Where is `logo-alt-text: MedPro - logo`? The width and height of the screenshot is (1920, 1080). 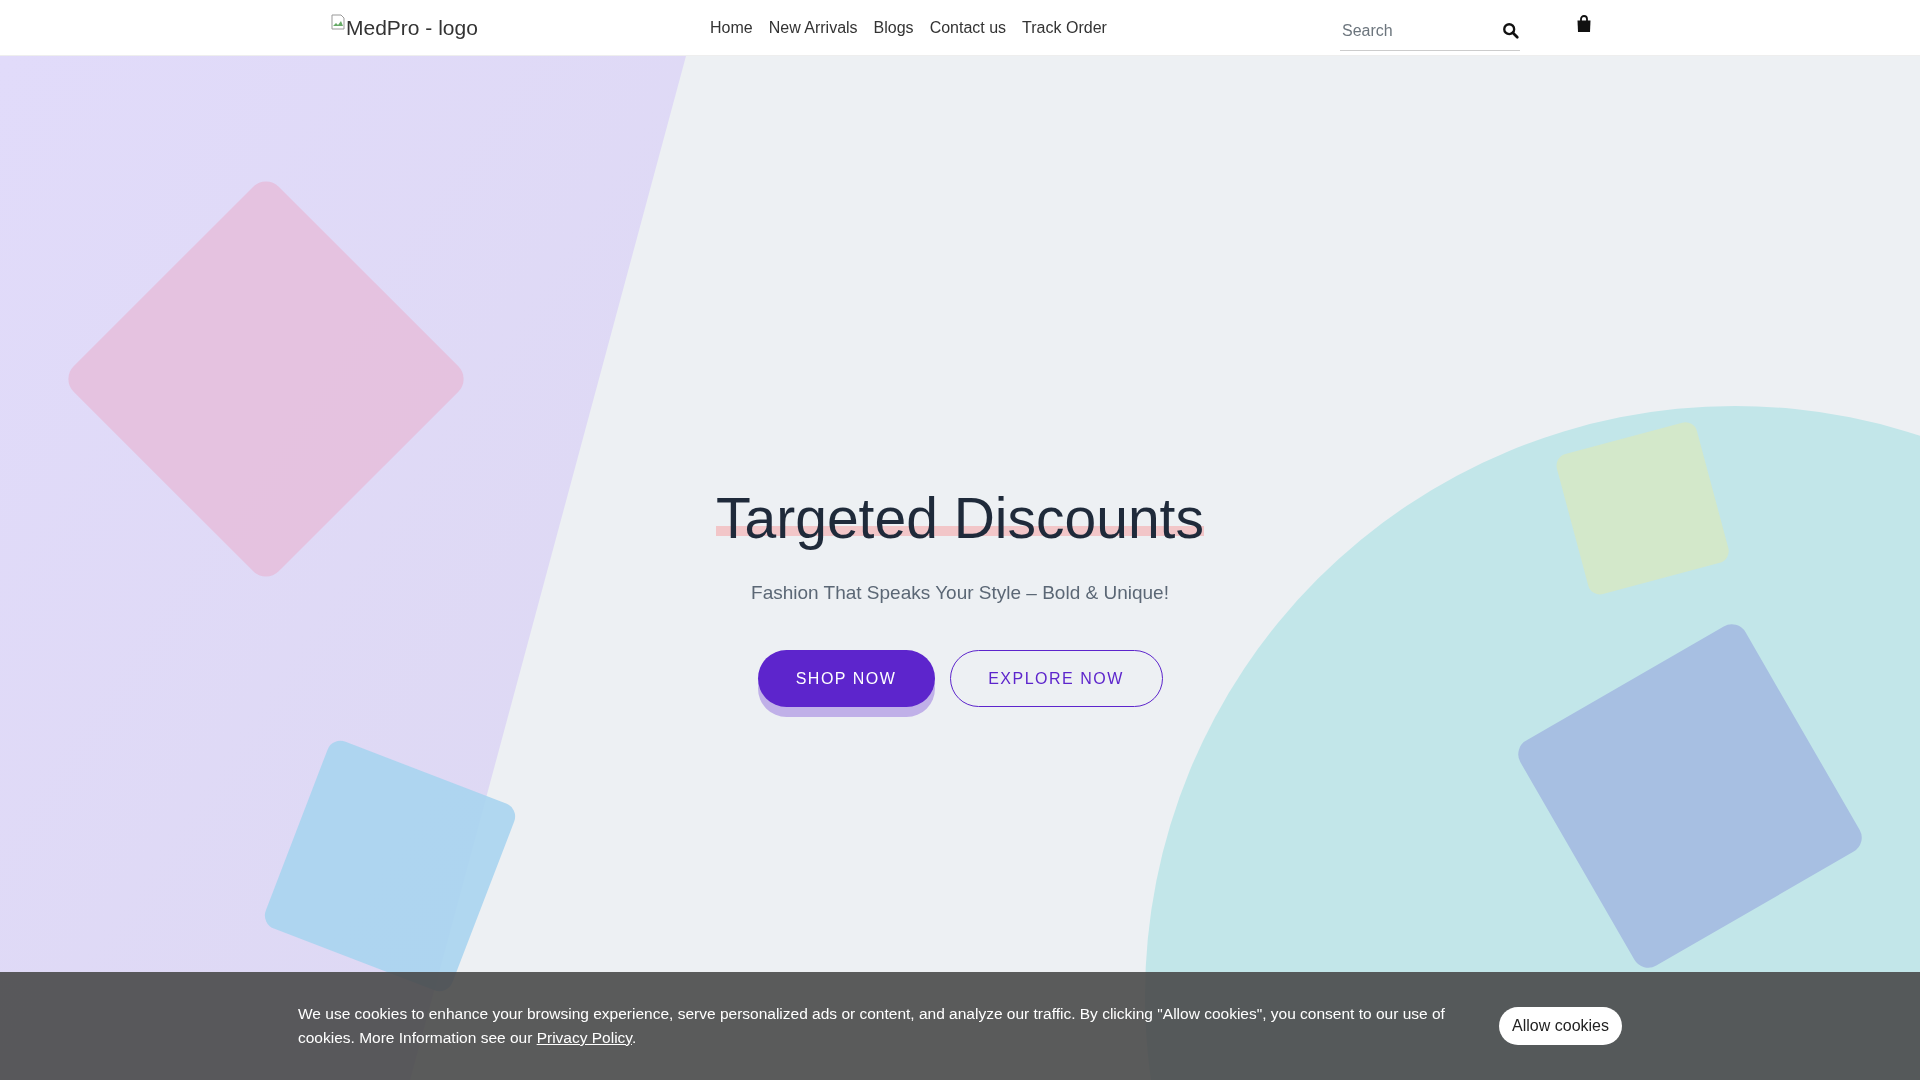
logo-alt-text: MedPro - logo is located at coordinates (412, 27).